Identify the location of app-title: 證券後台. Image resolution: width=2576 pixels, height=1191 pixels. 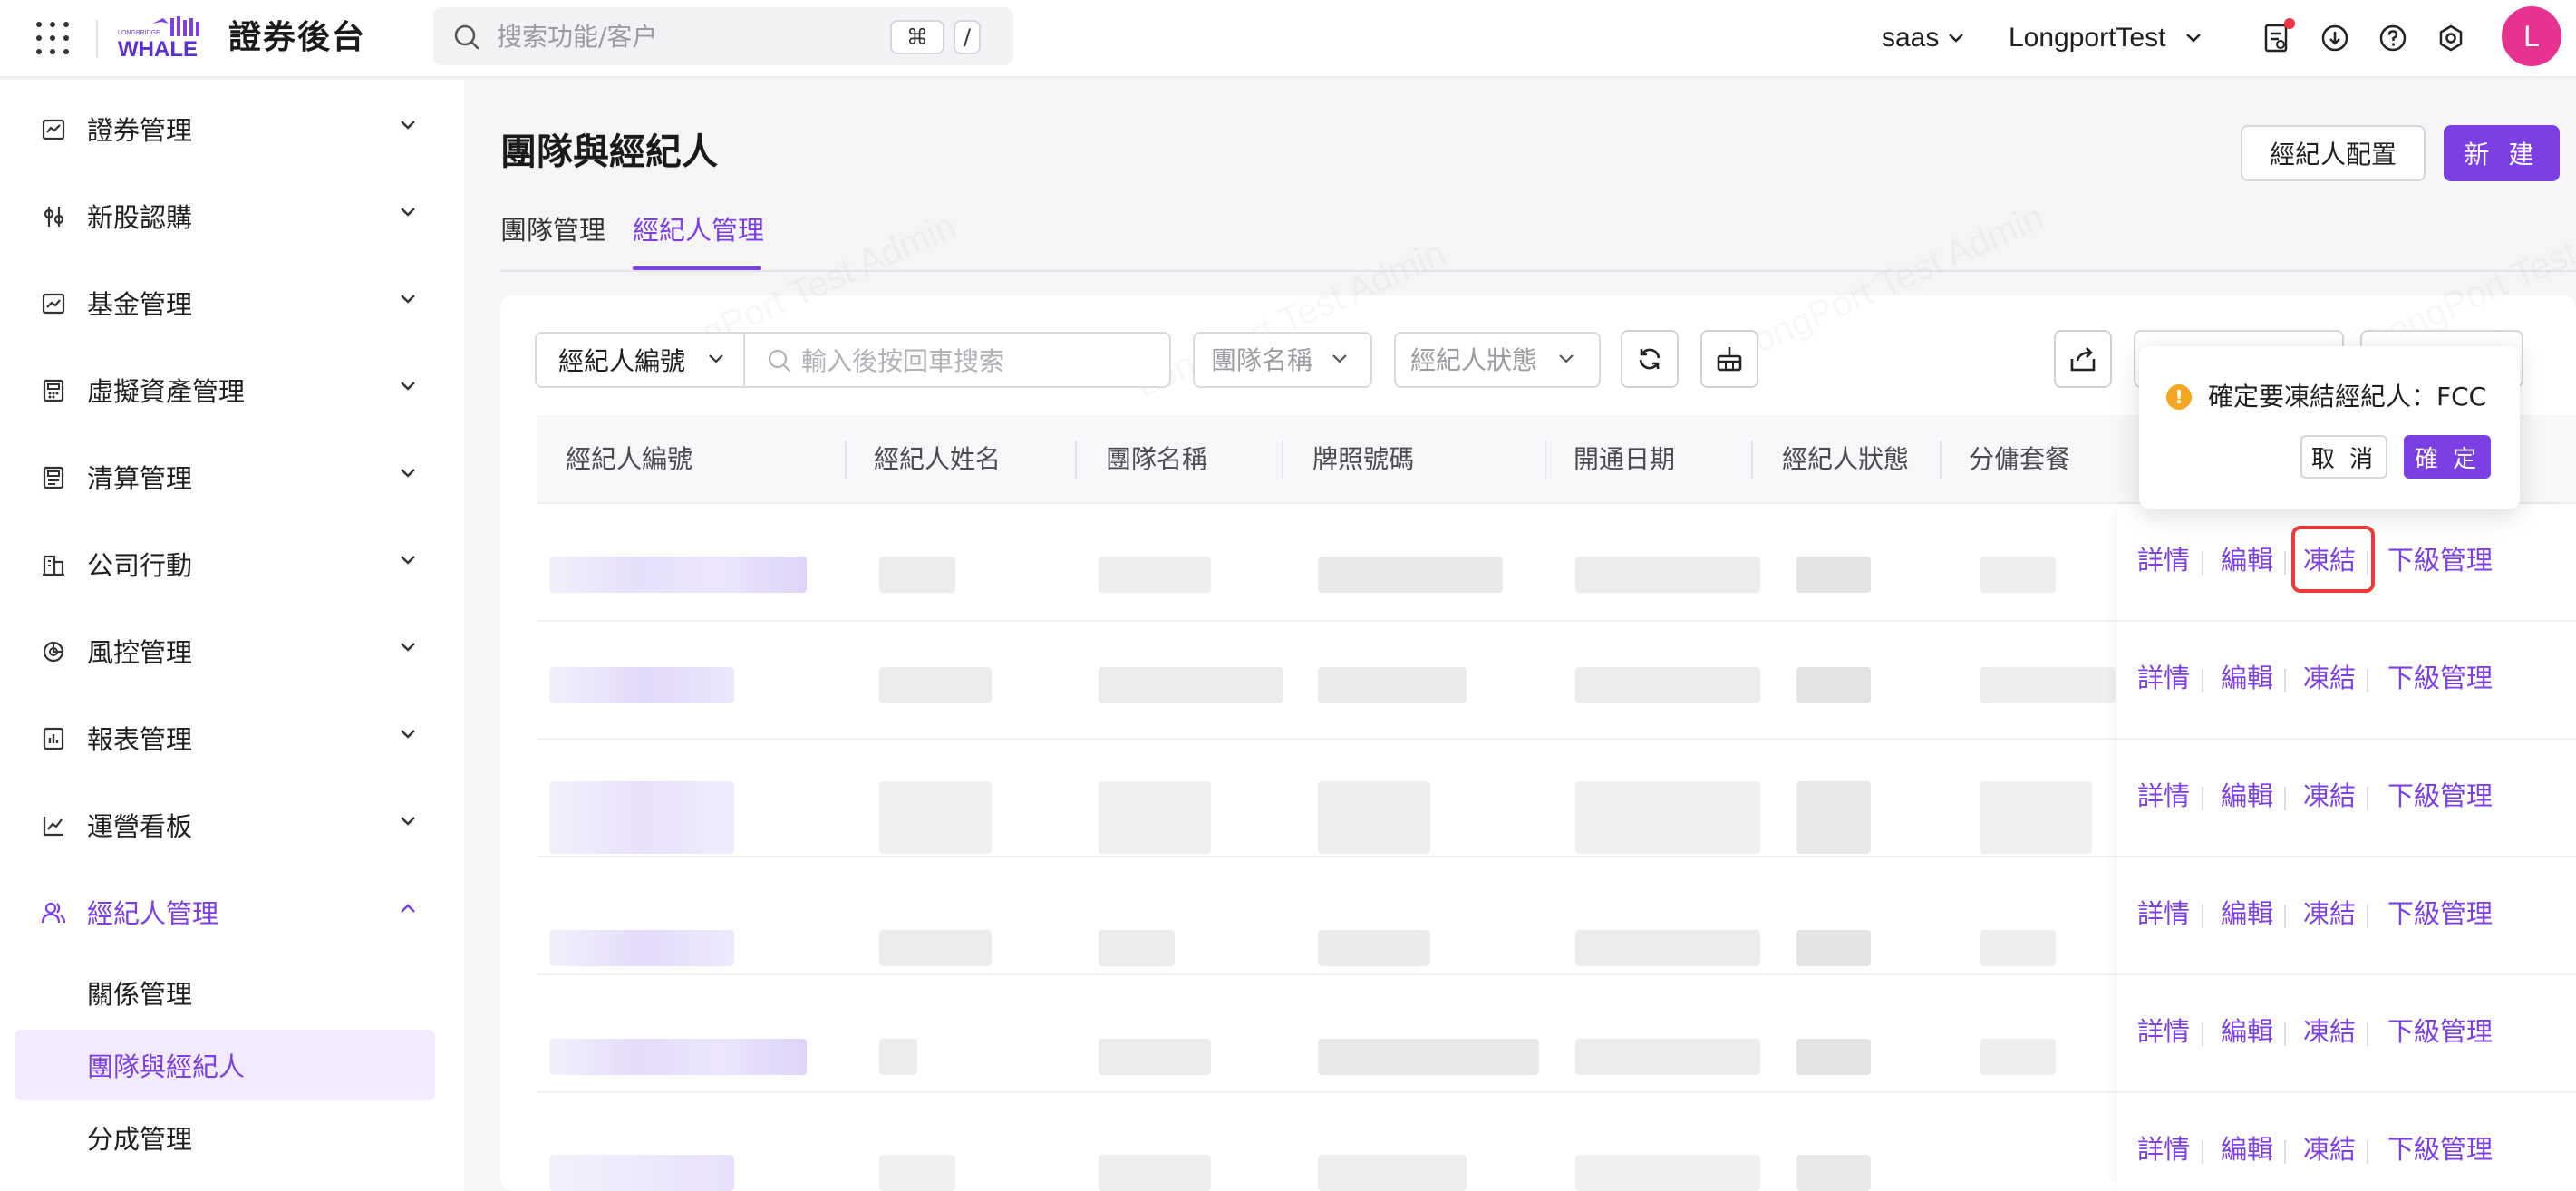
(297, 37).